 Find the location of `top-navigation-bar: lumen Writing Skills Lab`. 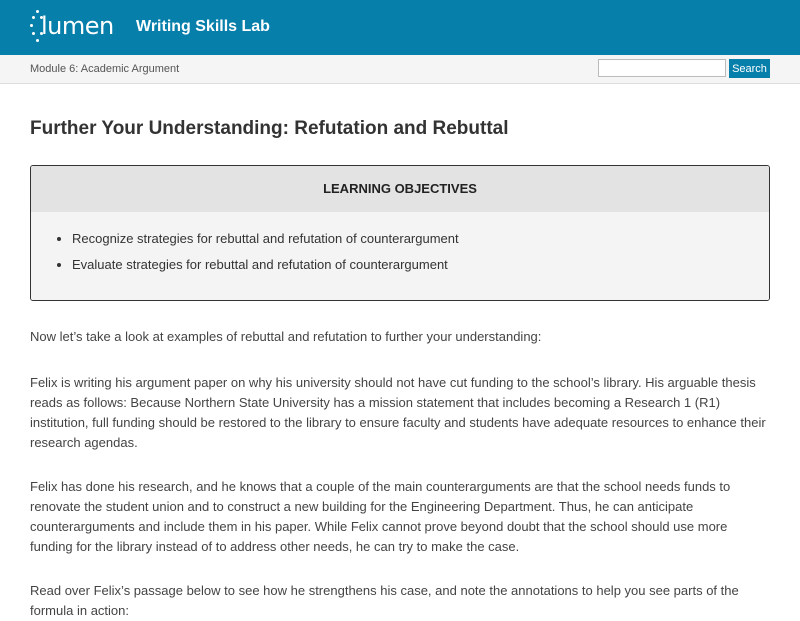

top-navigation-bar: lumen Writing Skills Lab is located at coordinates (400, 27).